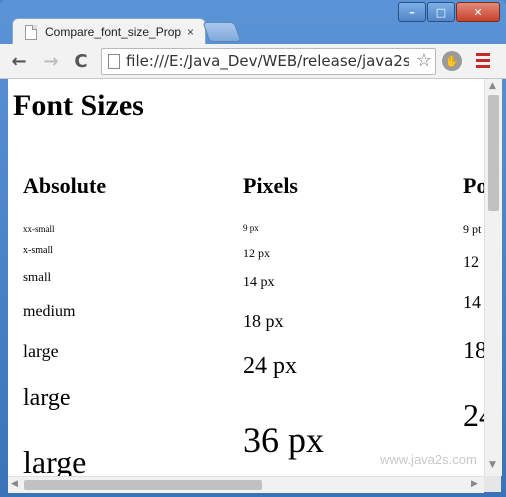 This screenshot has height=497, width=506. I want to click on star-icon: ☆, so click(424, 60).